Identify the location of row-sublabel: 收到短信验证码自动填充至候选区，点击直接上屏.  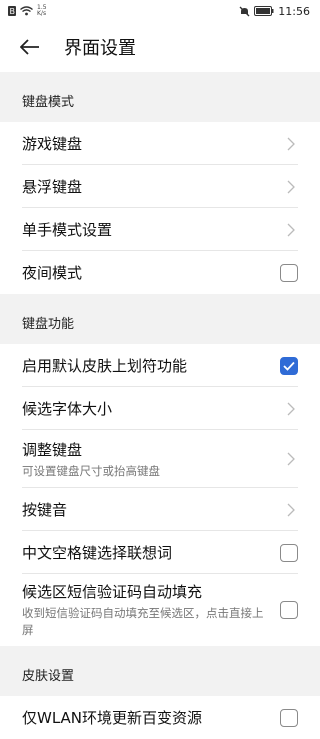
(143, 621).